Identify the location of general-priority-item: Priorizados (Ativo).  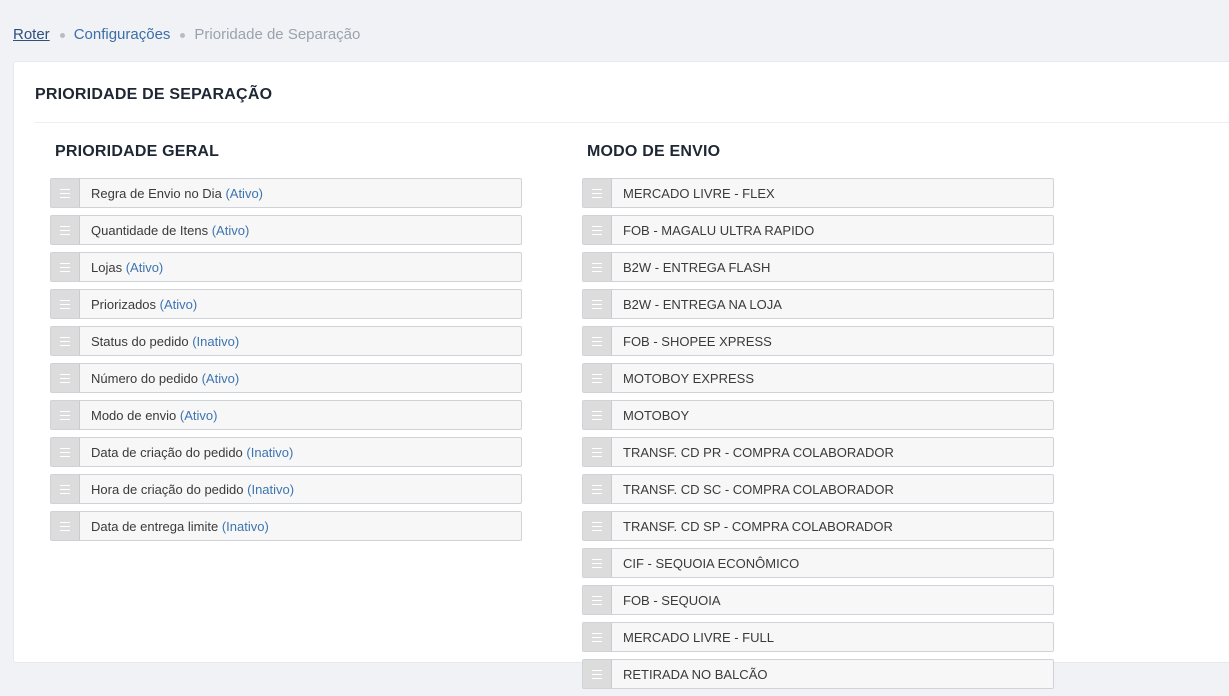
(286, 304).